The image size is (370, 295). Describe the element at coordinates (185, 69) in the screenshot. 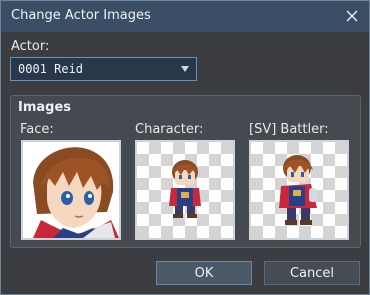

I see `chevron-down-icon` at that location.